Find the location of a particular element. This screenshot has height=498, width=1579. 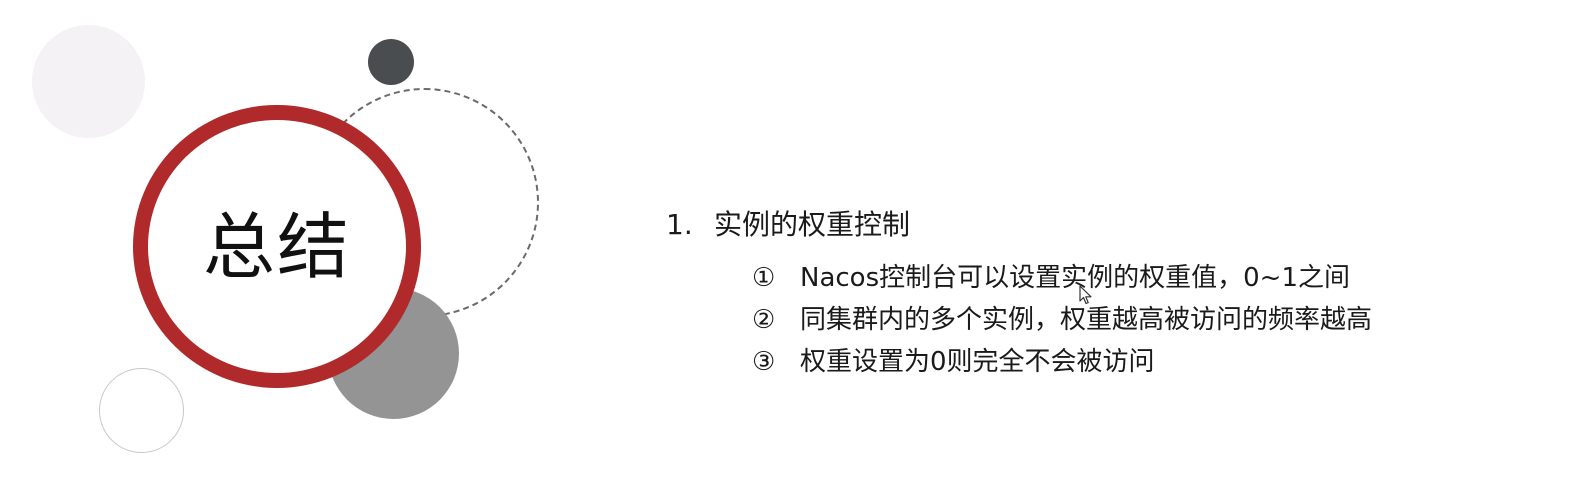

decorative-light-circle is located at coordinates (88, 81).